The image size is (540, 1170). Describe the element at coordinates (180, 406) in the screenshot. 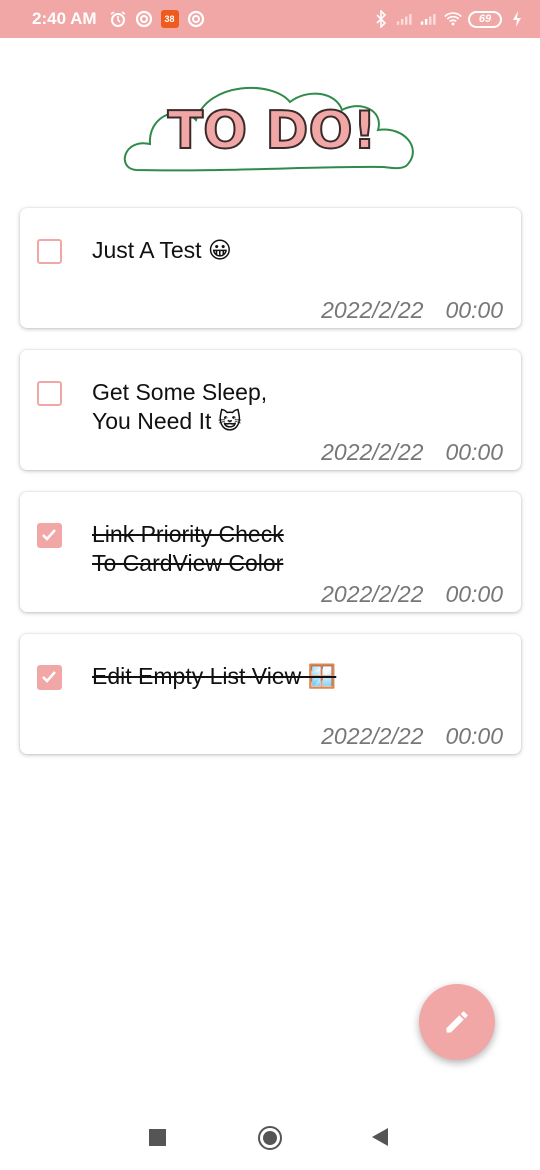

I see `task-title: Get Some Sleep, You Need It 😺` at that location.